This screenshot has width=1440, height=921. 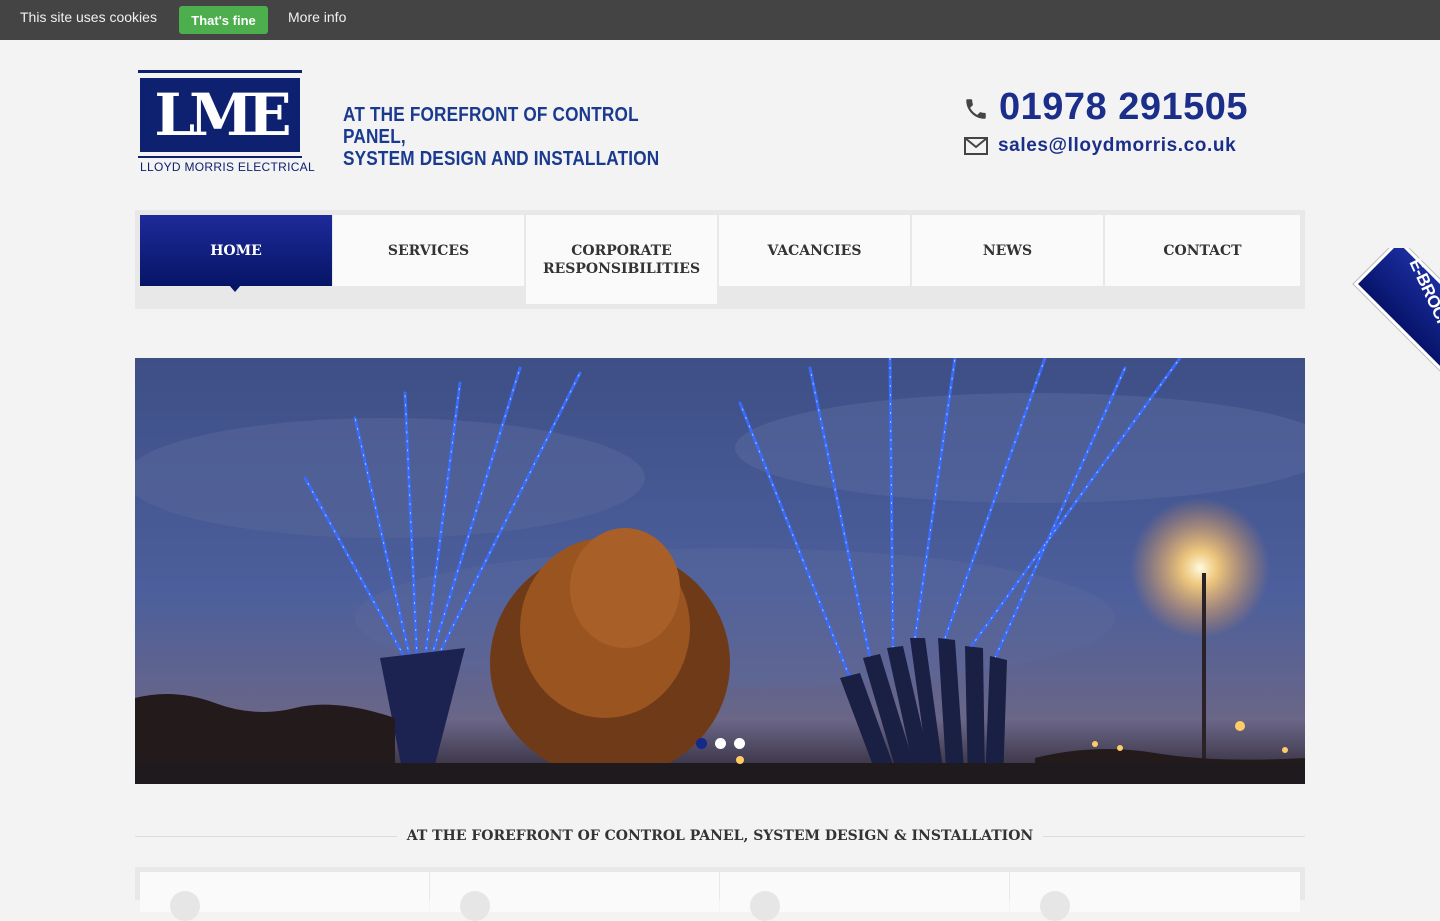 What do you see at coordinates (720, 894) in the screenshot?
I see `feature-cards` at bounding box center [720, 894].